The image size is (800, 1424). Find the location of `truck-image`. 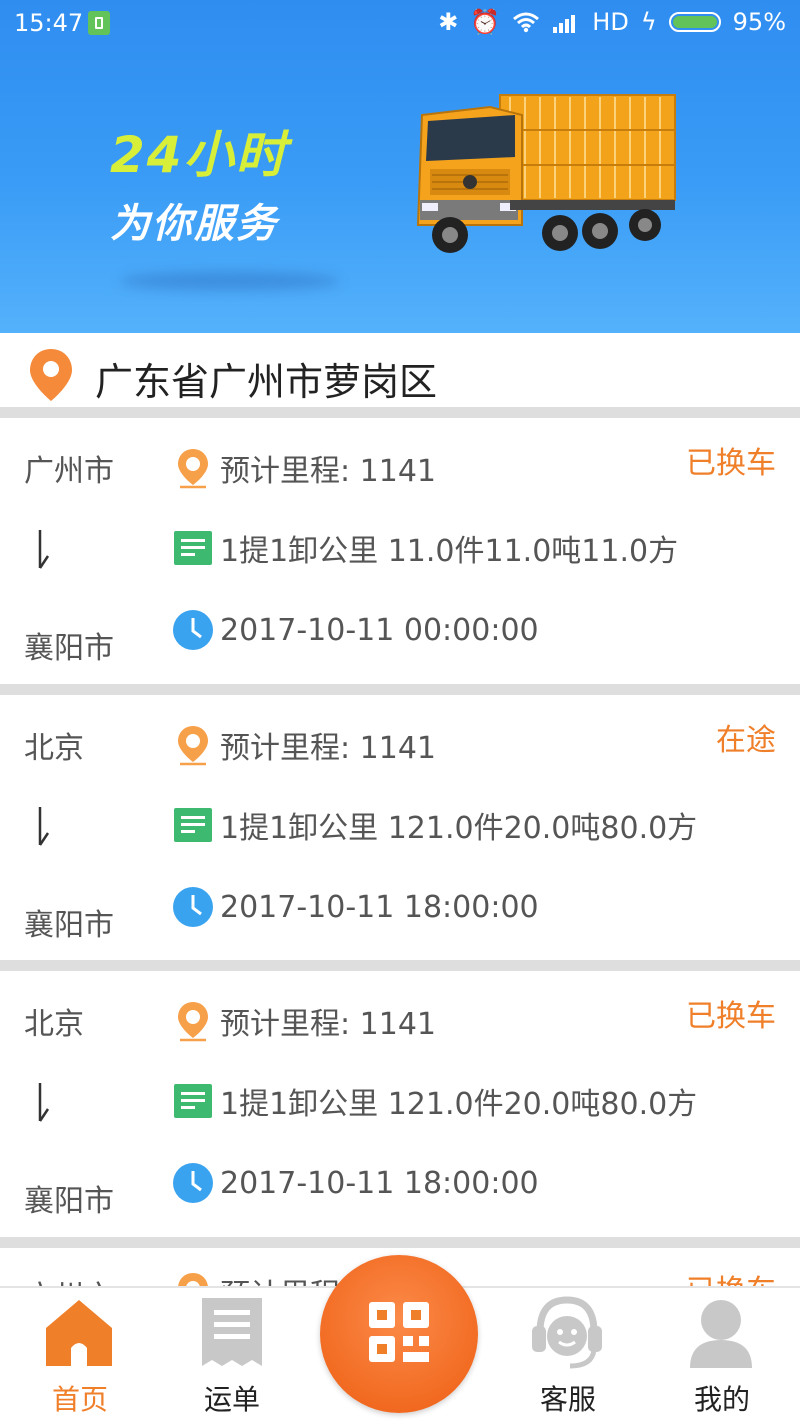

truck-image is located at coordinates (546, 173).